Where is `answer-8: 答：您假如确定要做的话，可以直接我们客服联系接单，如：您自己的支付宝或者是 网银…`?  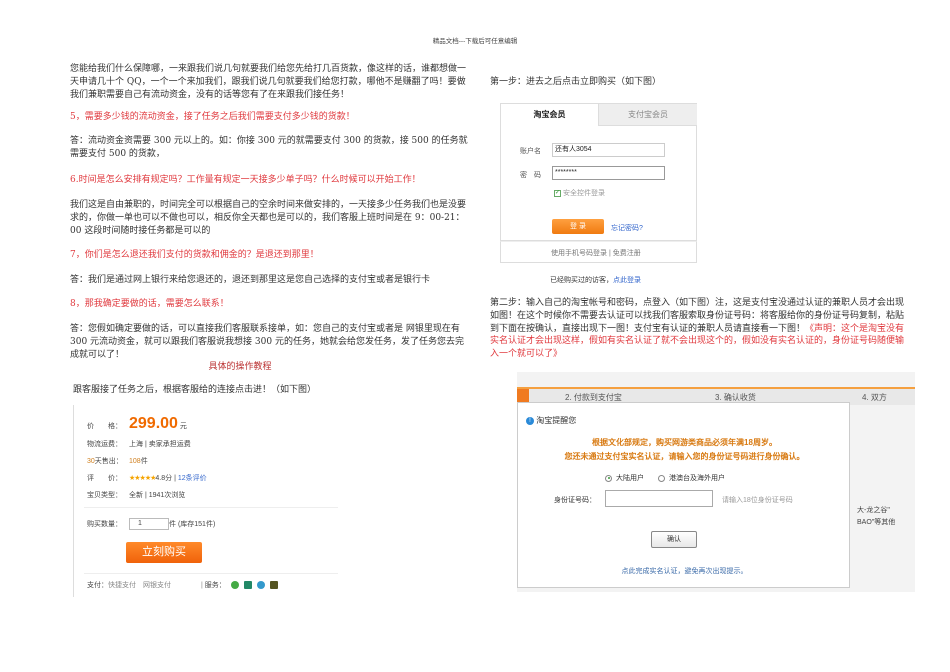 answer-8: 答：您假如确定要做的话，可以直接我们客服联系接单，如：您自己的支付宝或者是 网银… is located at coordinates (267, 342).